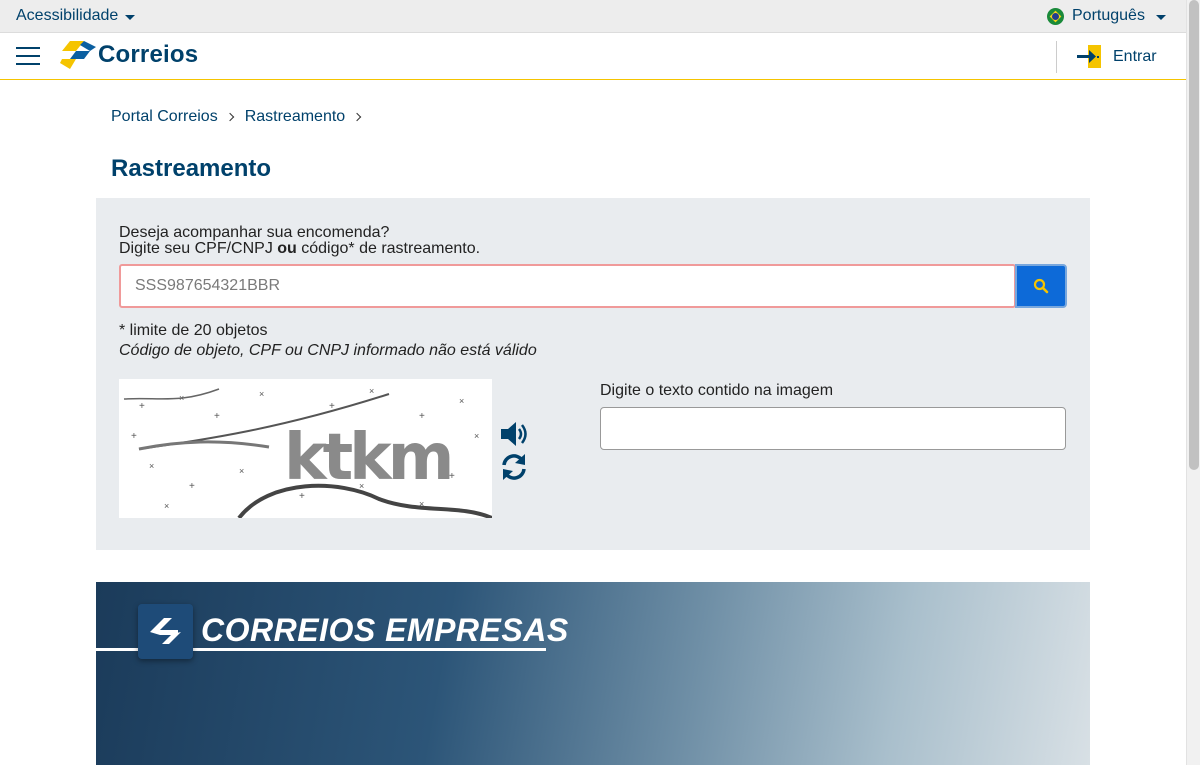 This screenshot has height=765, width=1200. Describe the element at coordinates (1055, 16) in the screenshot. I see `brazil-flag-icon` at that location.